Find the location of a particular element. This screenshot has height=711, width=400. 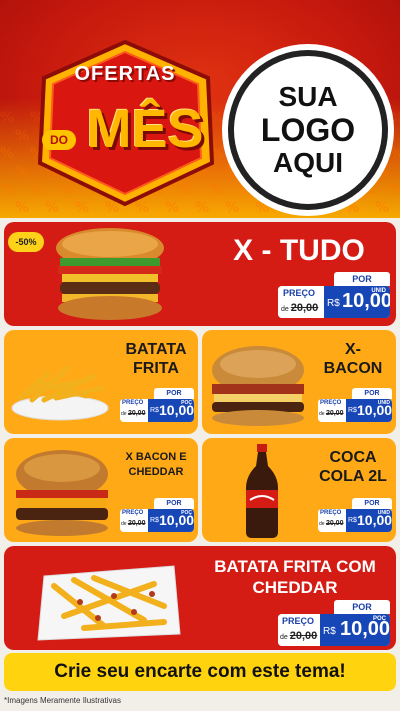

title-line: BACON is located at coordinates (353, 368).